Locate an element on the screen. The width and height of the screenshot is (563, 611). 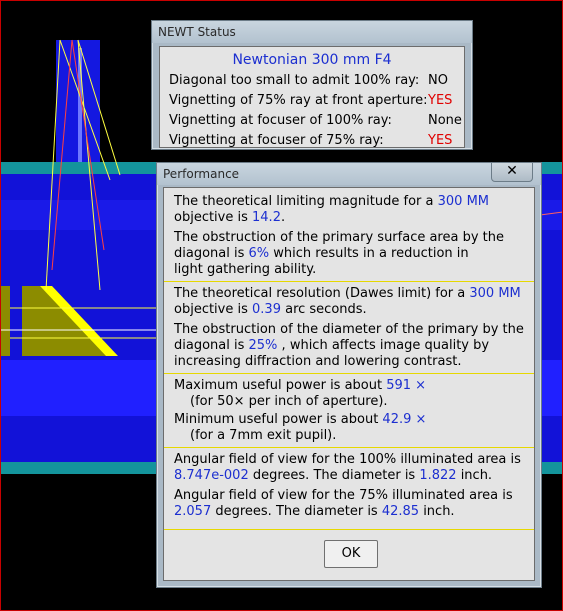
text-span: The theoretical limiting magnitude for a is located at coordinates (306, 201).